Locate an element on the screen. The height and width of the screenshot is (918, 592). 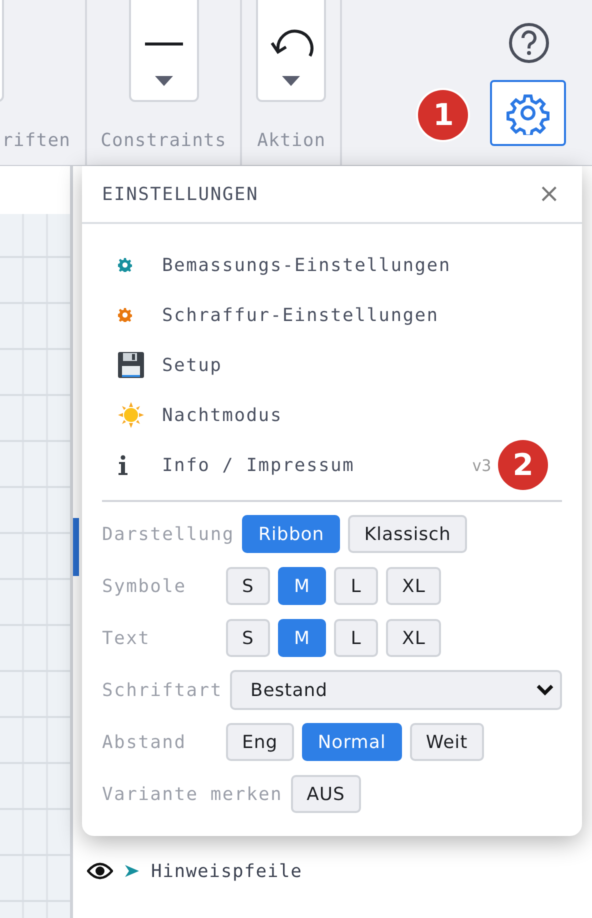
option-label: Schriftart is located at coordinates (162, 690).